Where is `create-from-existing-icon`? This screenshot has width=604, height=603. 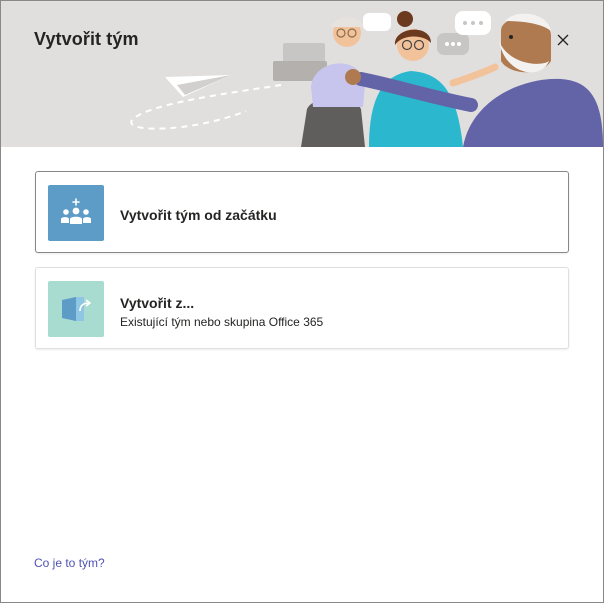
create-from-existing-icon is located at coordinates (76, 309).